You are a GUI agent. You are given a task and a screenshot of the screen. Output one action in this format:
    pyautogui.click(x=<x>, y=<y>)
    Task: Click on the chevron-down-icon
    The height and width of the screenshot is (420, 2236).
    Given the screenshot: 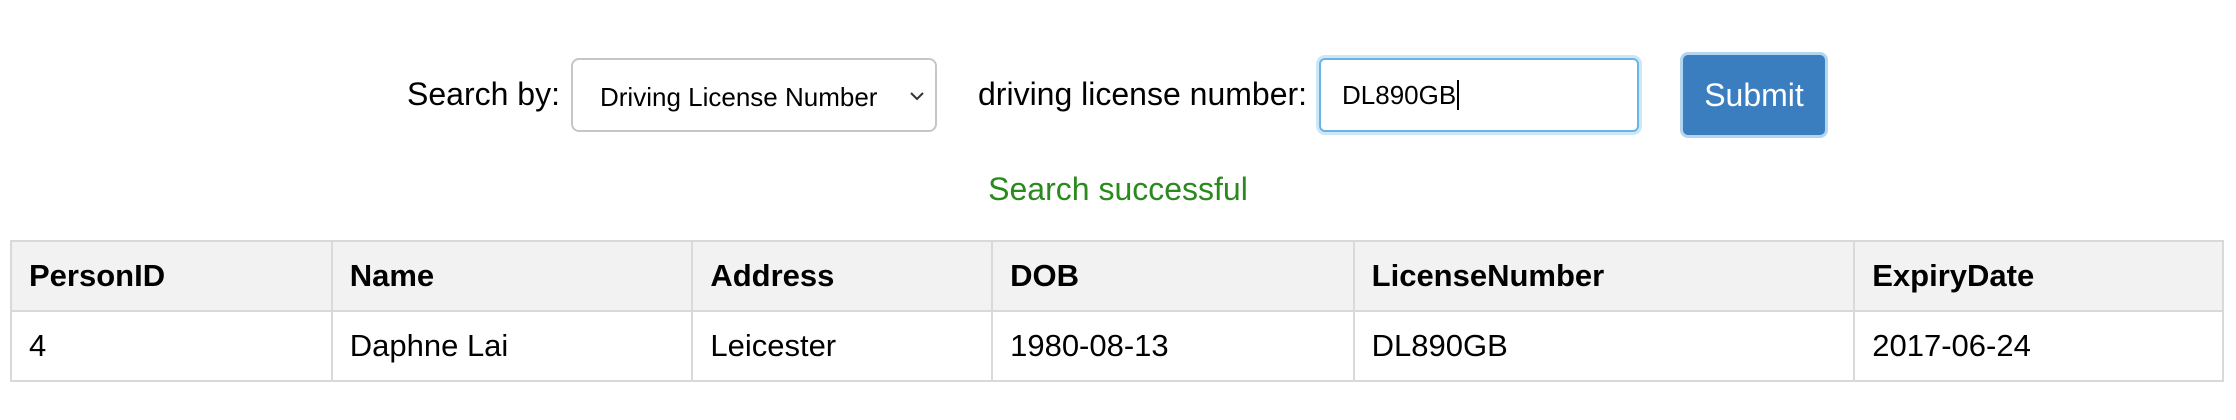 What is the action you would take?
    pyautogui.click(x=917, y=96)
    